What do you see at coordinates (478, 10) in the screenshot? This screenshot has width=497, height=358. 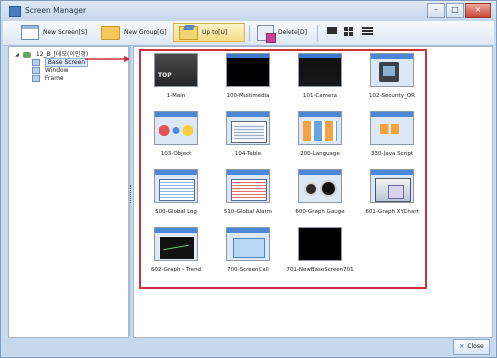 I see `close-window-button: ×` at bounding box center [478, 10].